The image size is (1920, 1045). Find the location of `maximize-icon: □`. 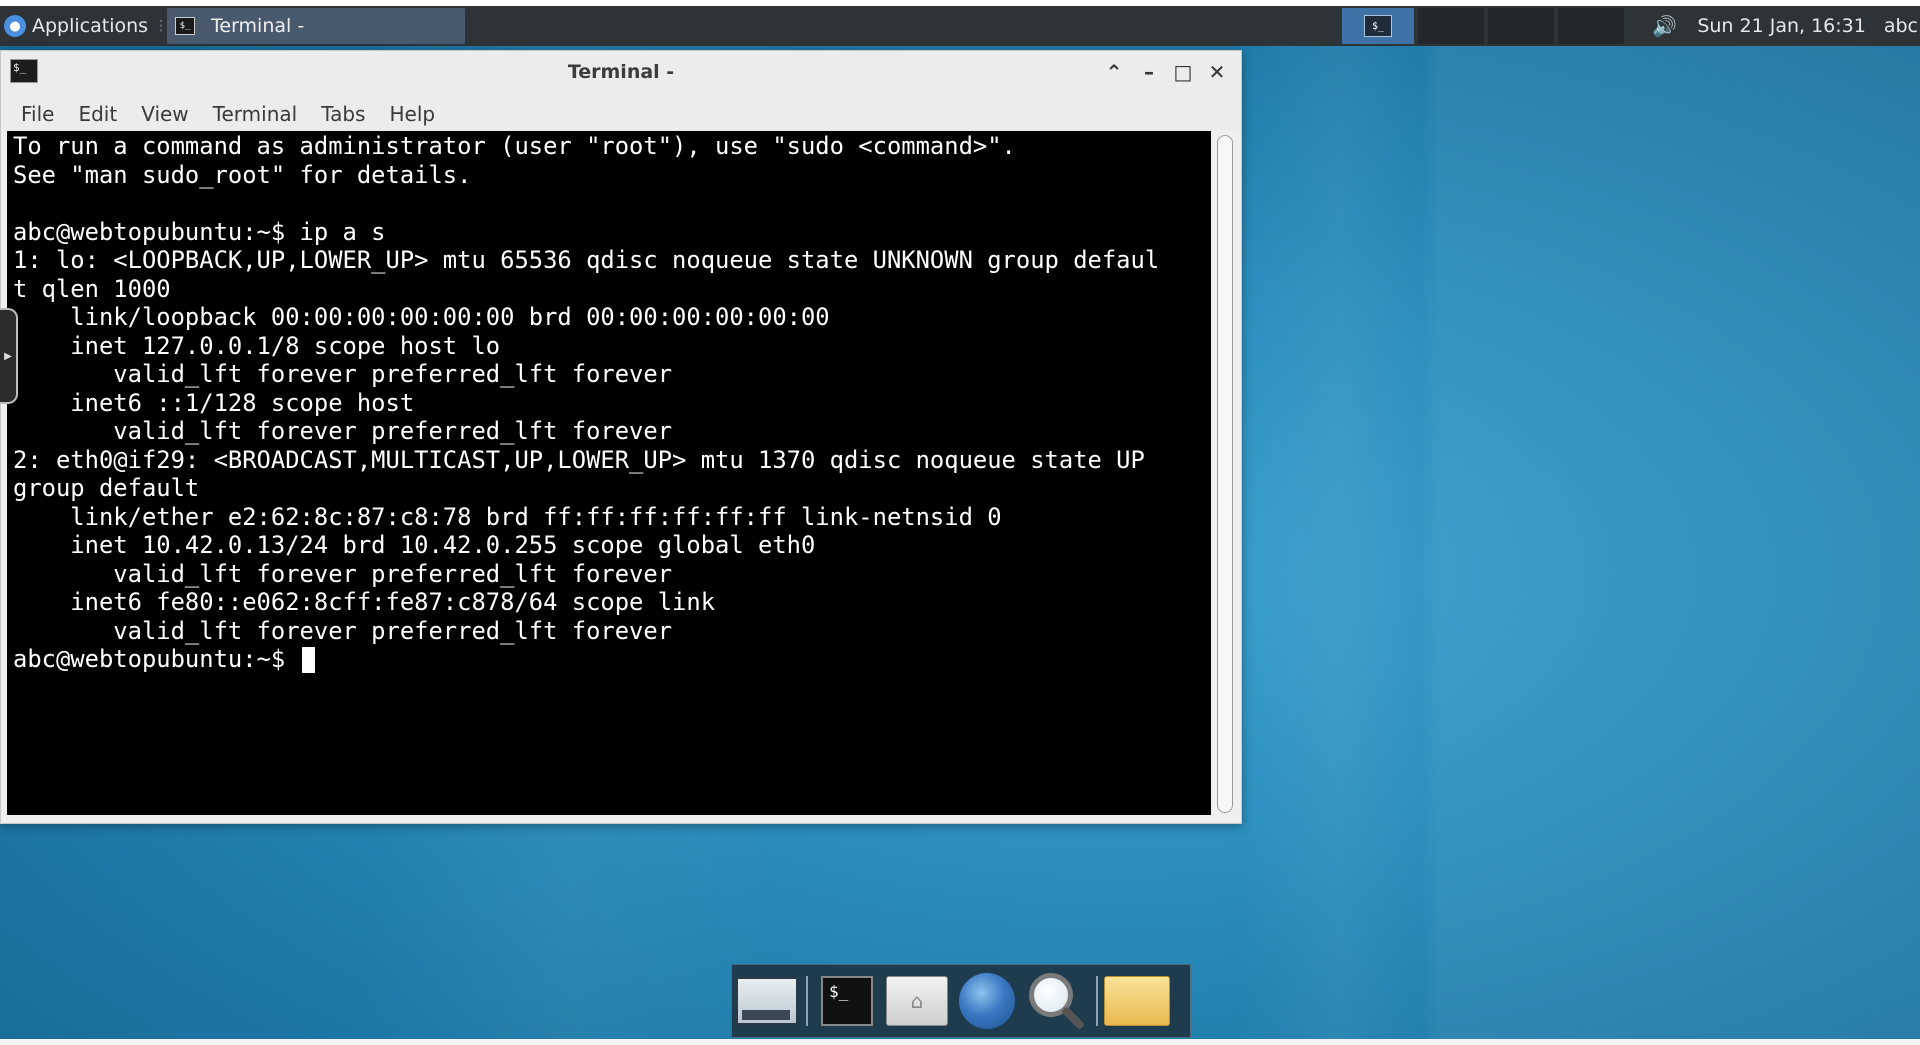

maximize-icon: □ is located at coordinates (1183, 72).